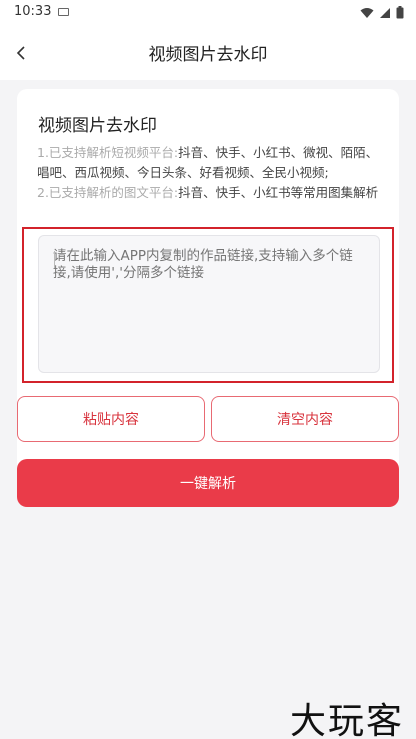  I want to click on status-icons, so click(382, 12).